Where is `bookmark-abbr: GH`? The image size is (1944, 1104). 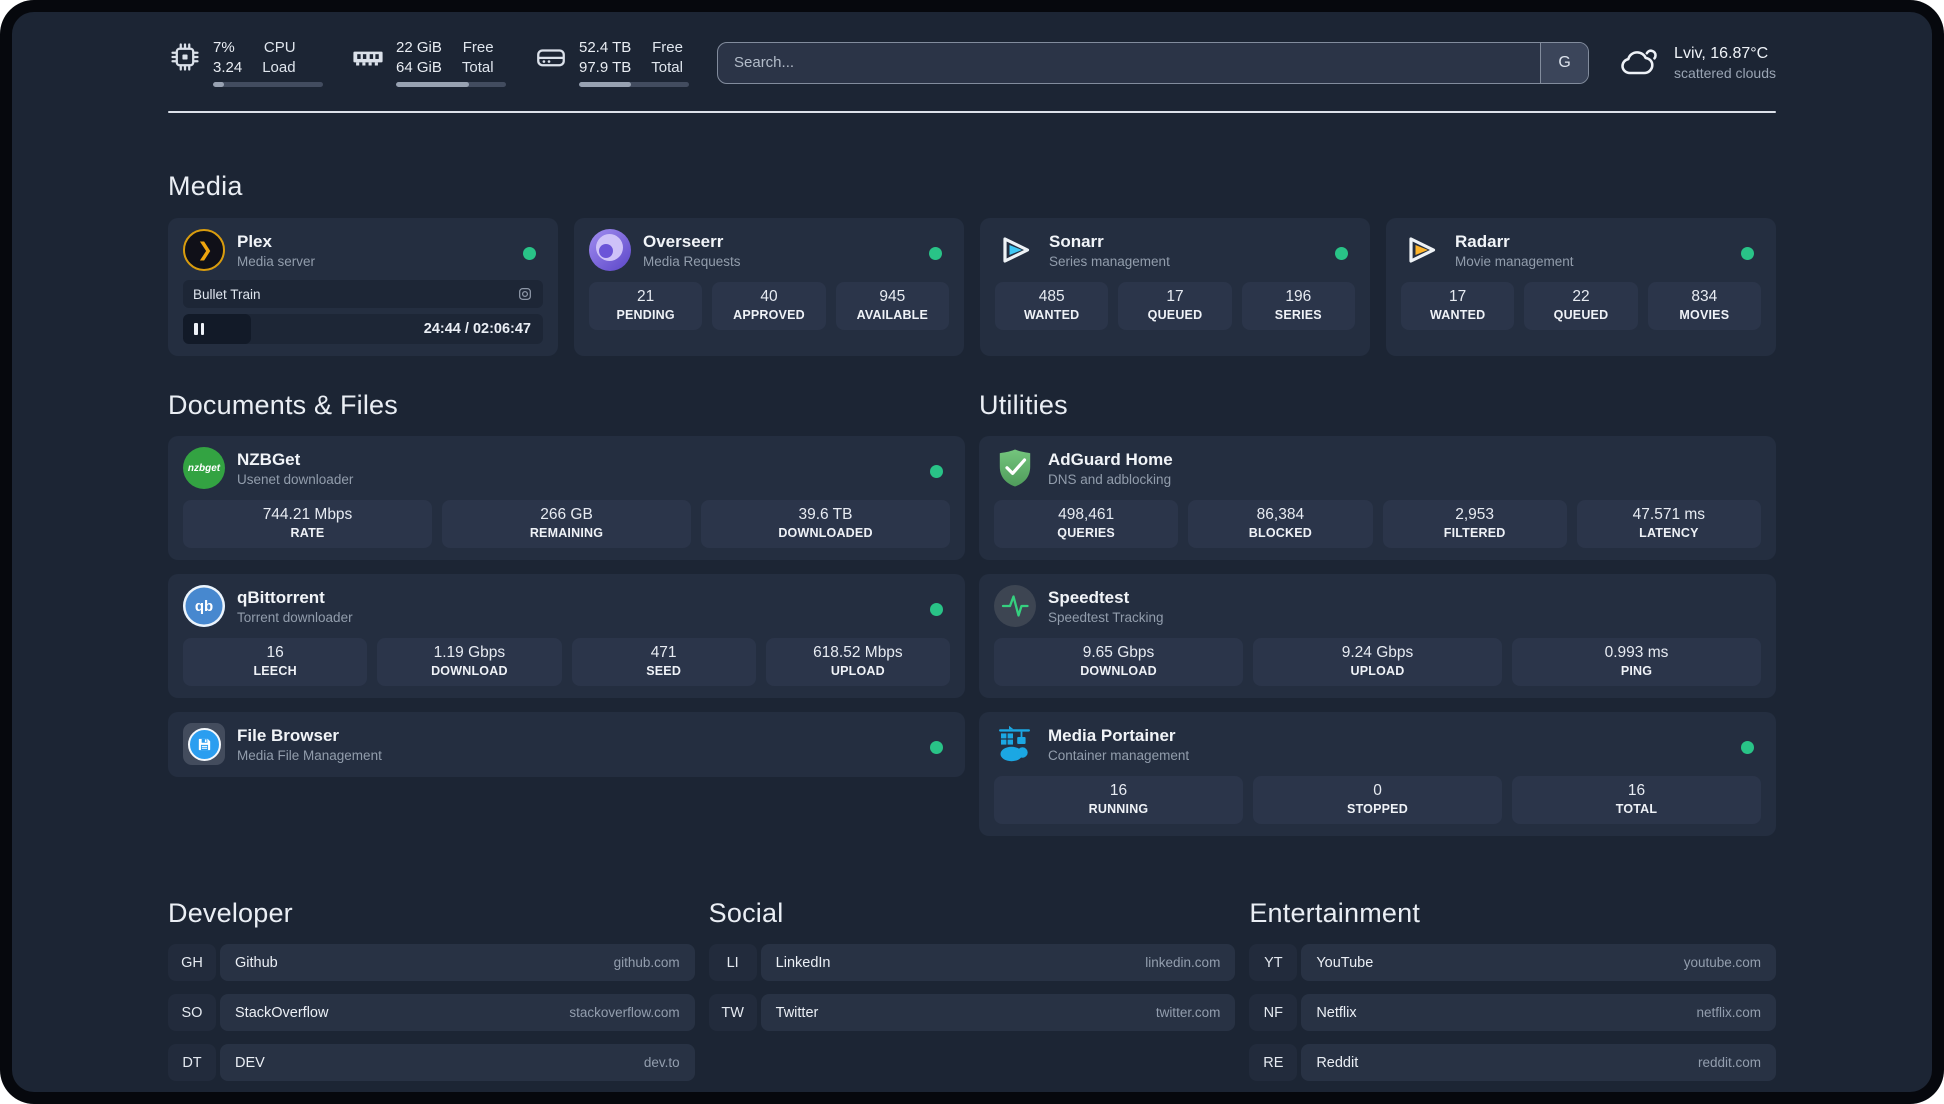
bookmark-abbr: GH is located at coordinates (192, 962).